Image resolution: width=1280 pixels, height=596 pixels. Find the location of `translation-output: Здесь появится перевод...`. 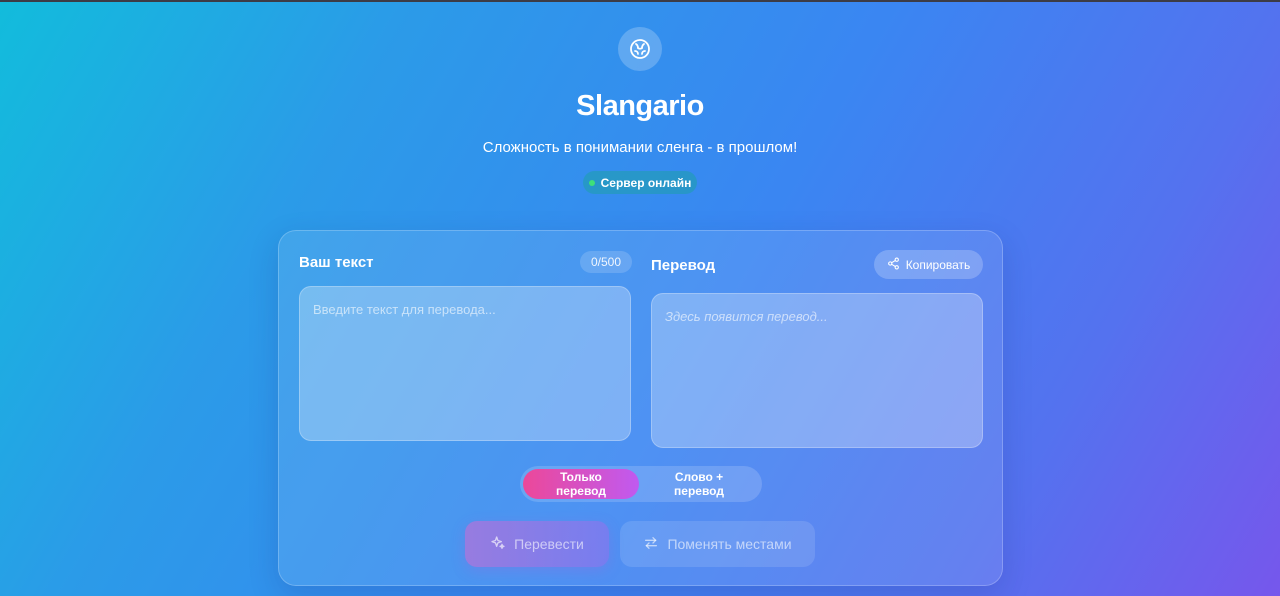

translation-output: Здесь появится перевод... is located at coordinates (817, 370).